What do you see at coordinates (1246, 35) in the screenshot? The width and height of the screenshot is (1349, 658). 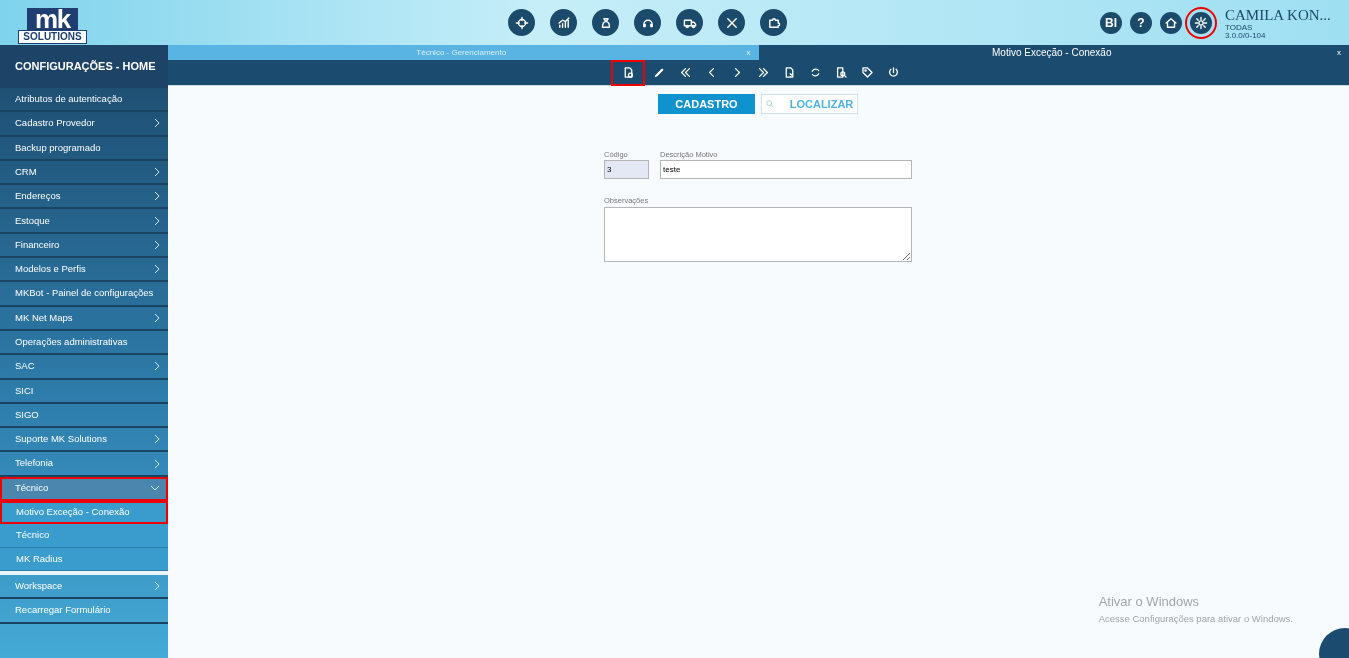 I see `version-label: 3.0.0/0-104` at bounding box center [1246, 35].